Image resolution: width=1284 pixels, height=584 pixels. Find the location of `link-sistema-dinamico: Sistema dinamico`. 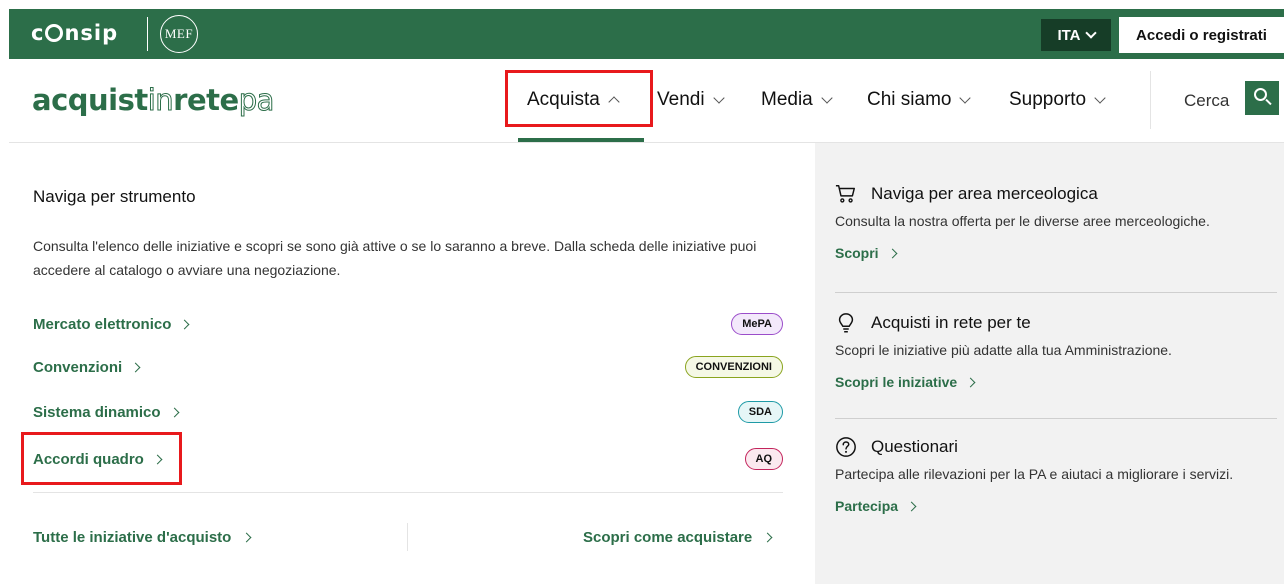

link-sistema-dinamico: Sistema dinamico is located at coordinates (106, 412).